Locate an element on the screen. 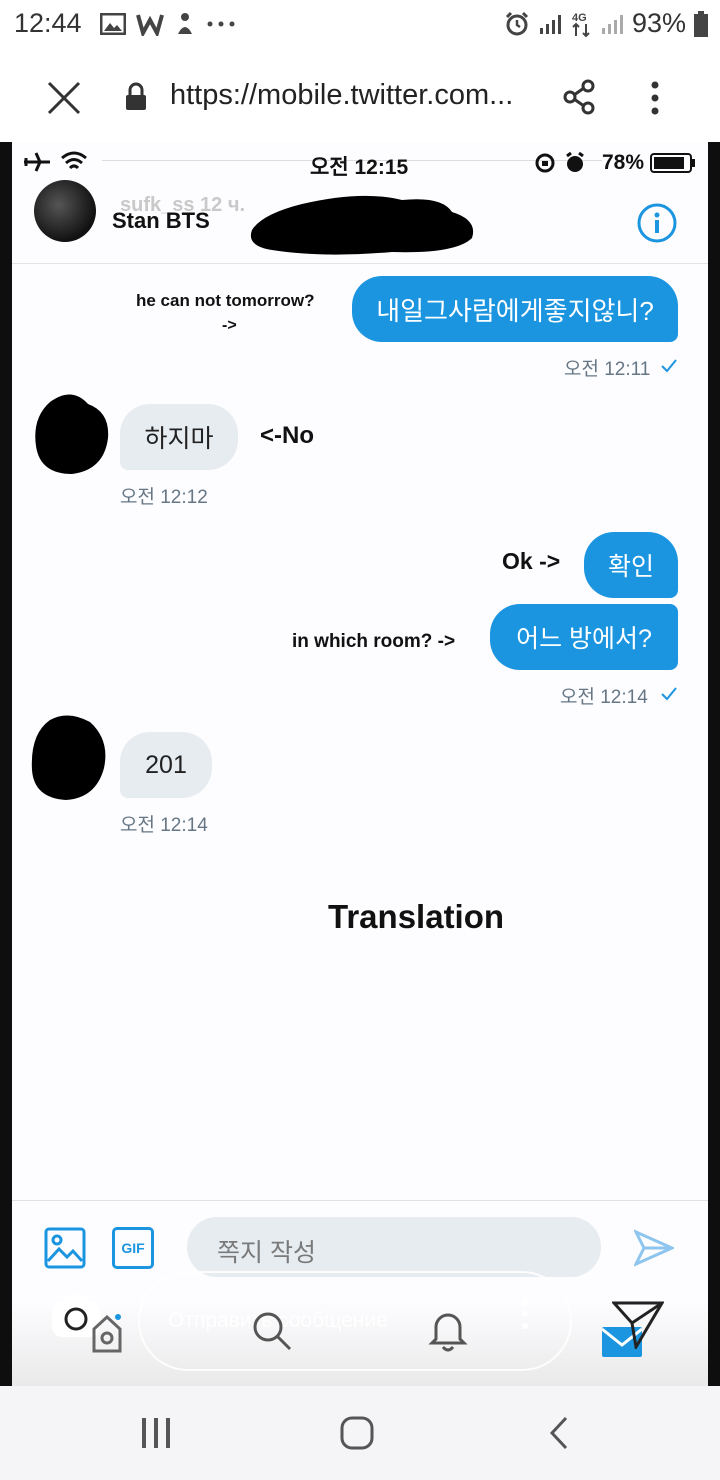 This screenshot has height=1480, width=720. notifications-icon is located at coordinates (448, 1330).